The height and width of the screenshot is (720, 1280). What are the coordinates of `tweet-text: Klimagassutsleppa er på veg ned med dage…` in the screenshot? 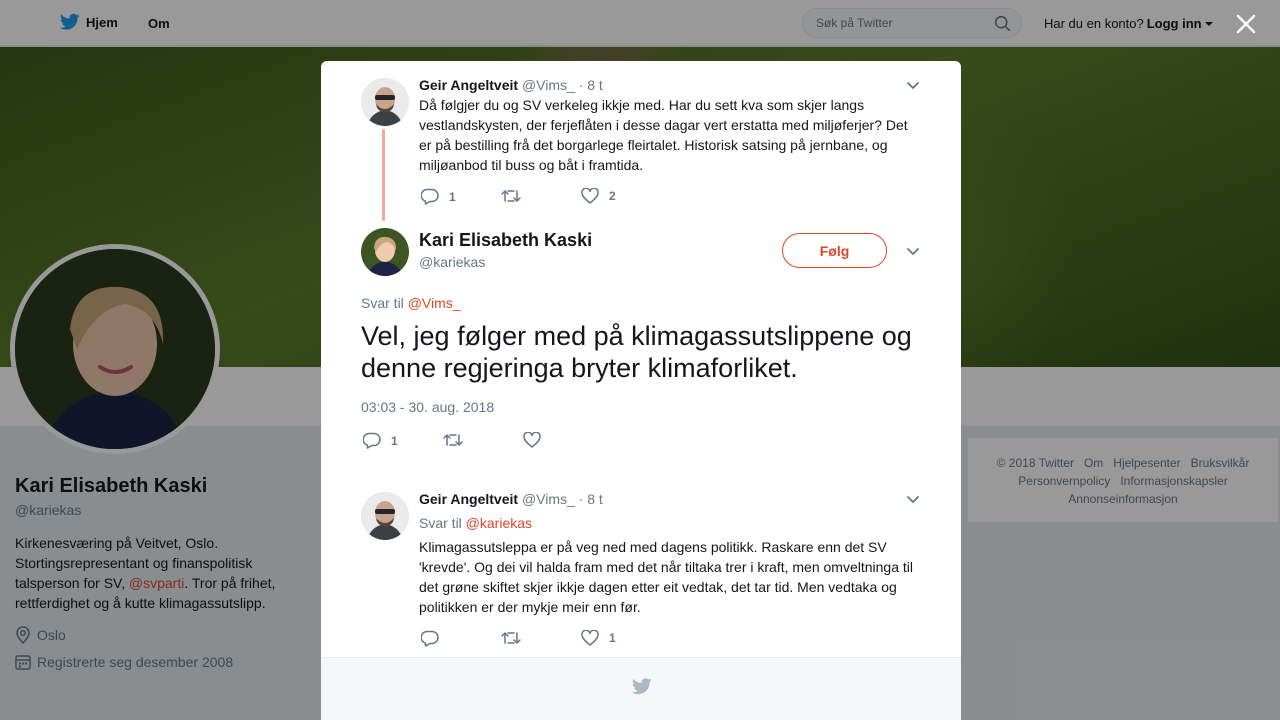 It's located at (666, 577).